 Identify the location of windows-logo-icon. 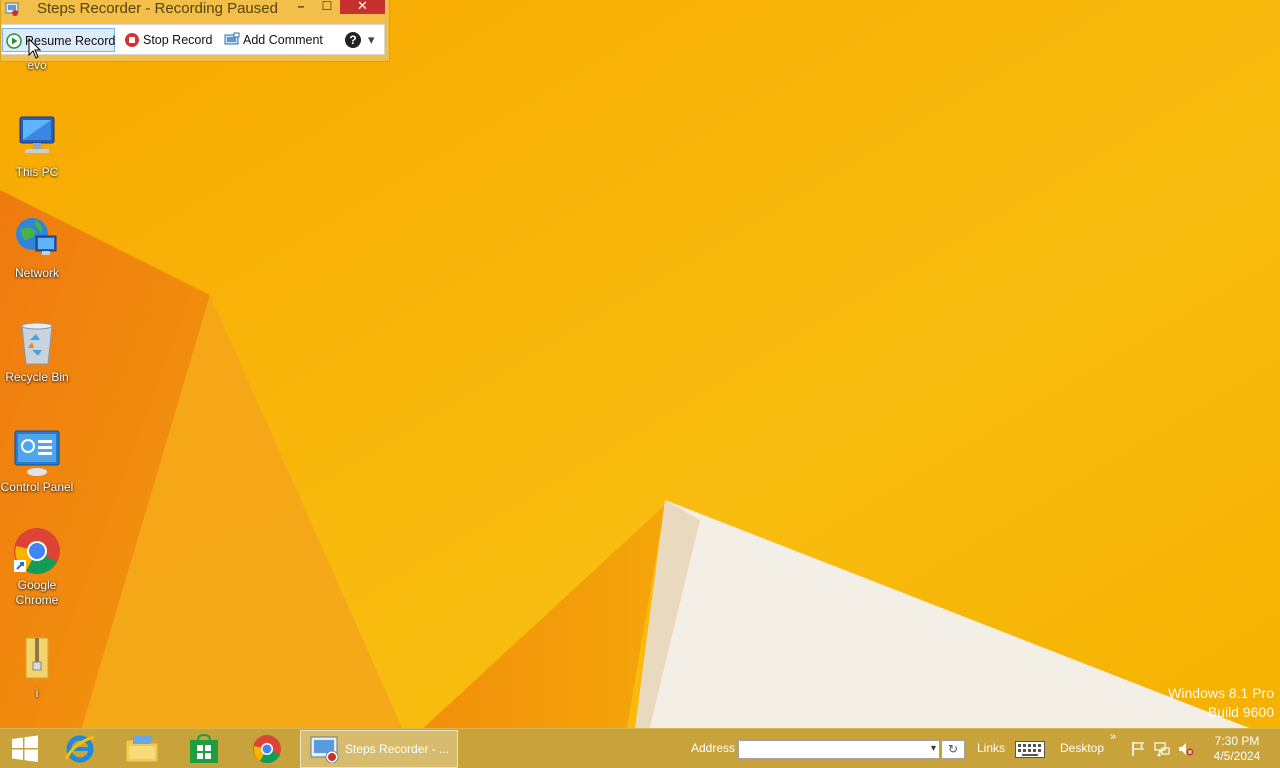
(25, 748).